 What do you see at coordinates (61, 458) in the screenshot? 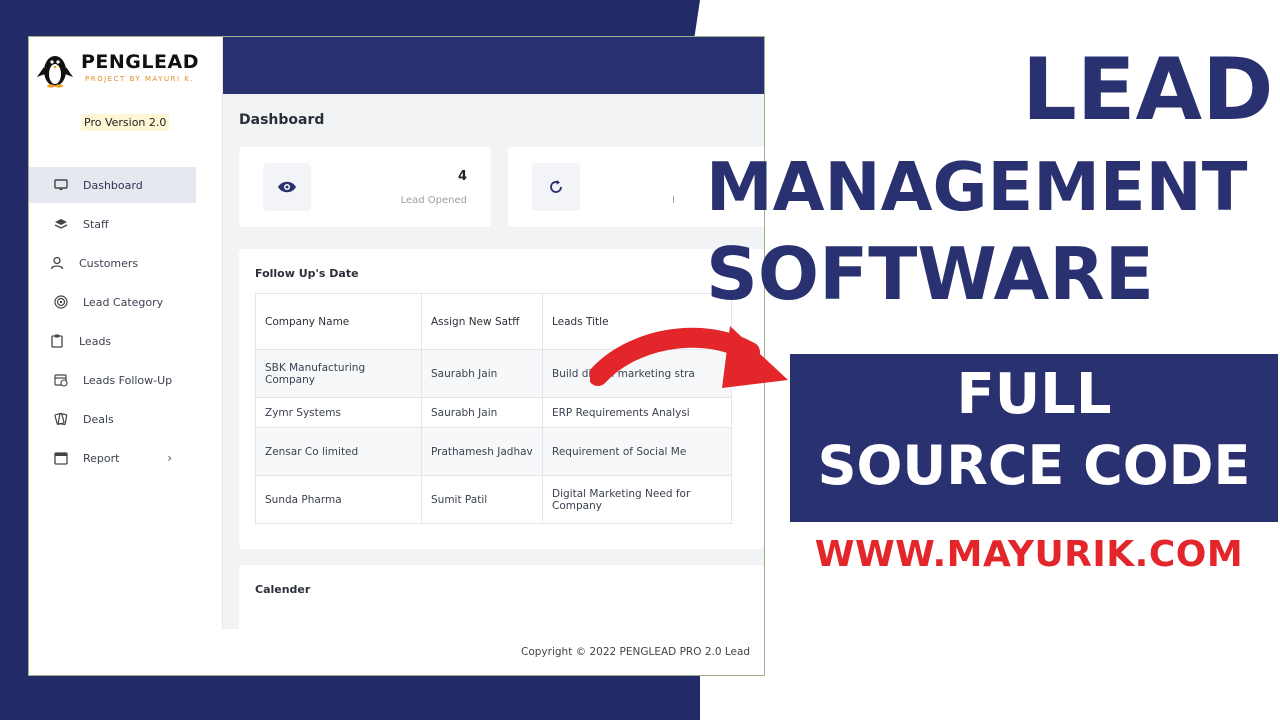
I see `calendar-icon` at bounding box center [61, 458].